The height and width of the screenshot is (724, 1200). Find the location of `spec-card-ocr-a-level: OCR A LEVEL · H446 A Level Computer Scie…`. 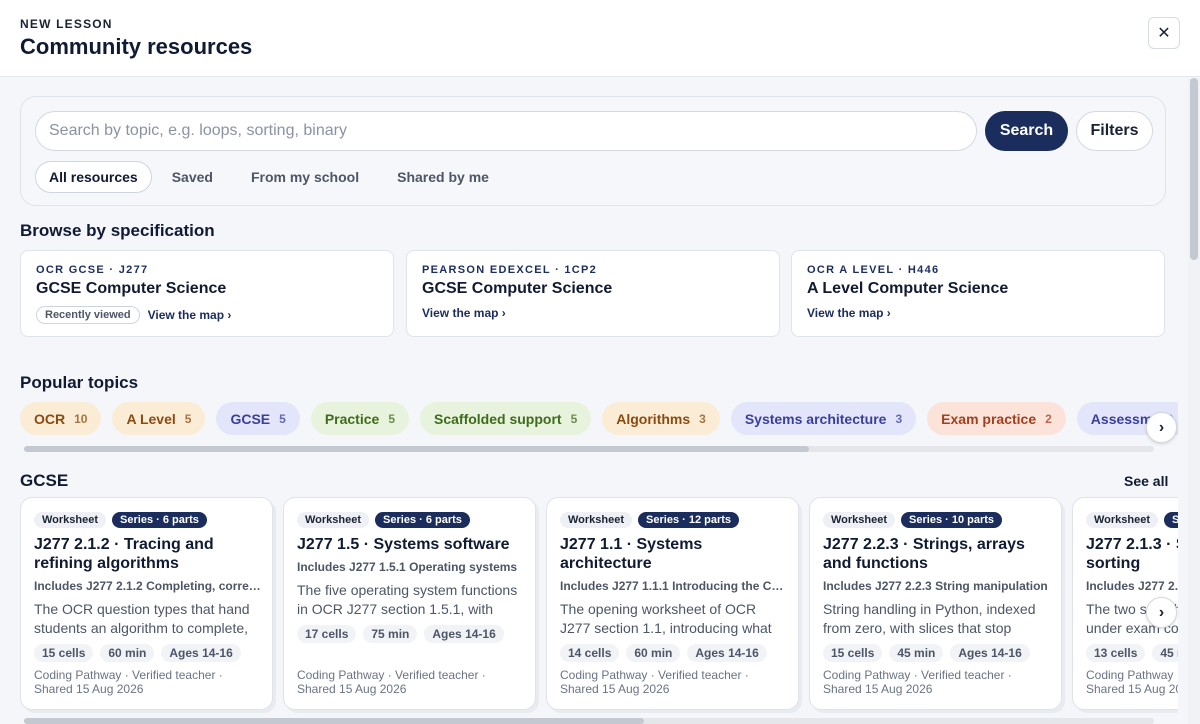

spec-card-ocr-a-level: OCR A LEVEL · H446 A Level Computer Scie… is located at coordinates (978, 293).